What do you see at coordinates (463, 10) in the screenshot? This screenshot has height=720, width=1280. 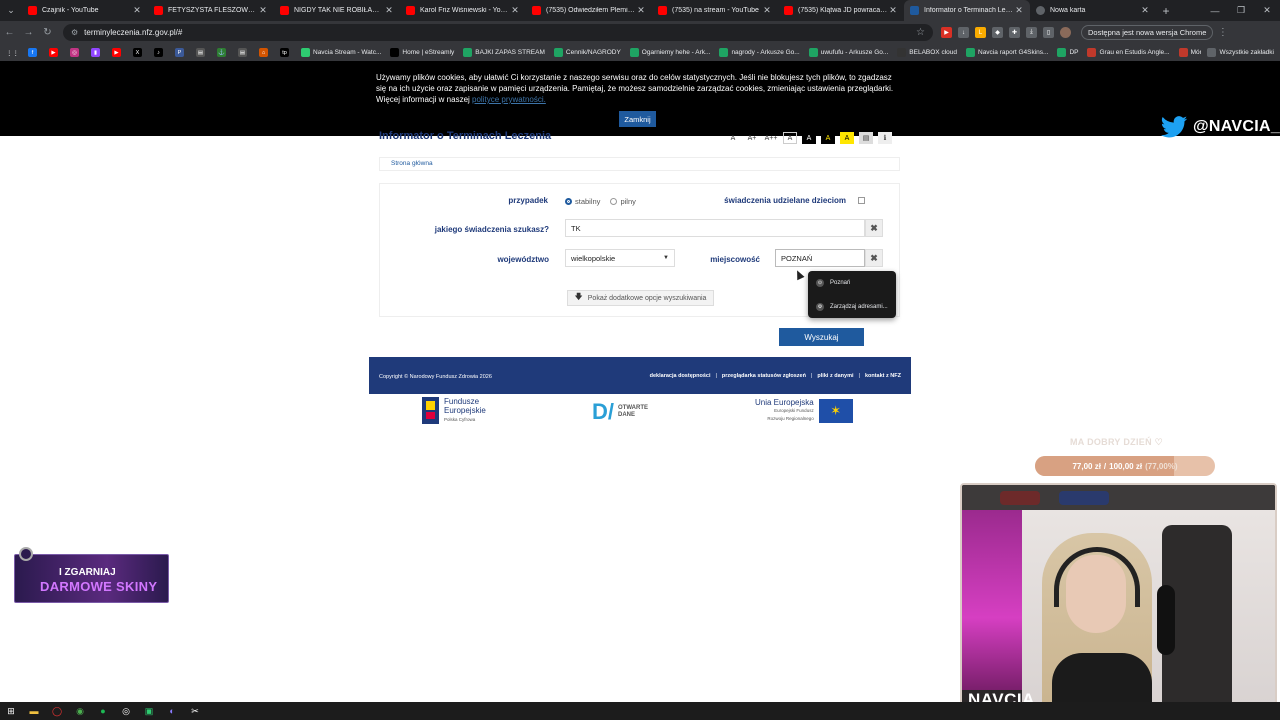 I see `browser-tab: Karol Friz Wiśniewski - YouTube✕` at bounding box center [463, 10].